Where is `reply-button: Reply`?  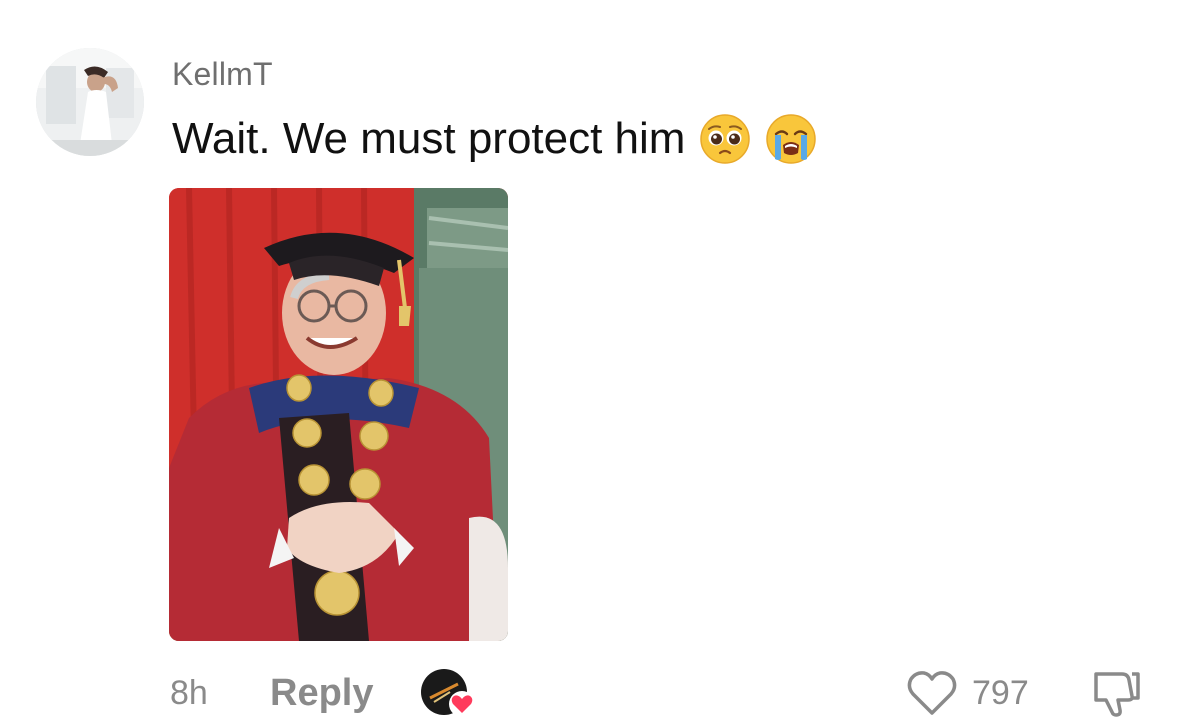 reply-button: Reply is located at coordinates (321, 693).